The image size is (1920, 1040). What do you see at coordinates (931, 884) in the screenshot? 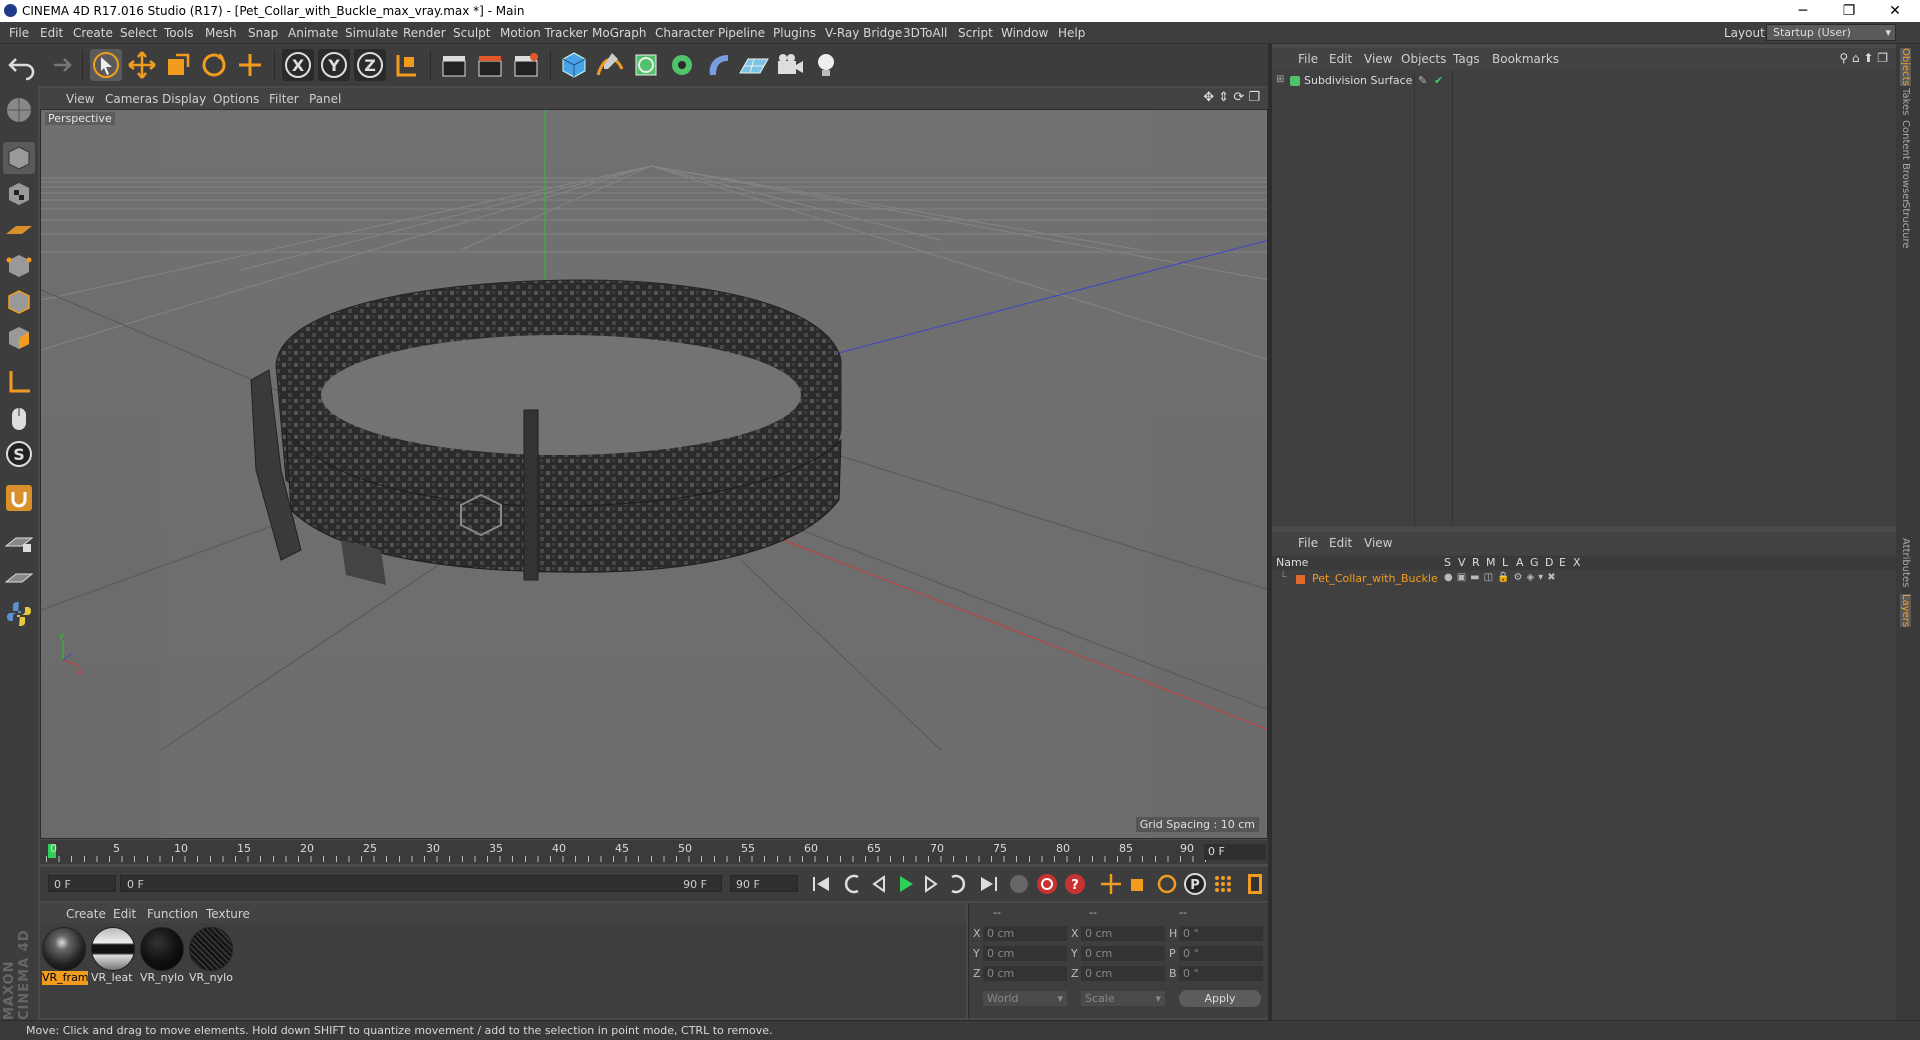
I see `next-frame-button` at bounding box center [931, 884].